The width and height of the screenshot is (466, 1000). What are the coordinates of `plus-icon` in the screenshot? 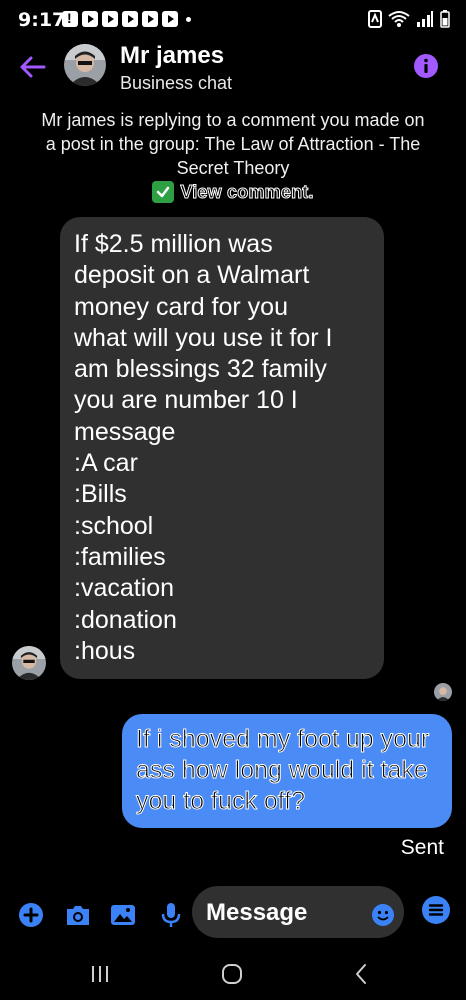 It's located at (31, 915).